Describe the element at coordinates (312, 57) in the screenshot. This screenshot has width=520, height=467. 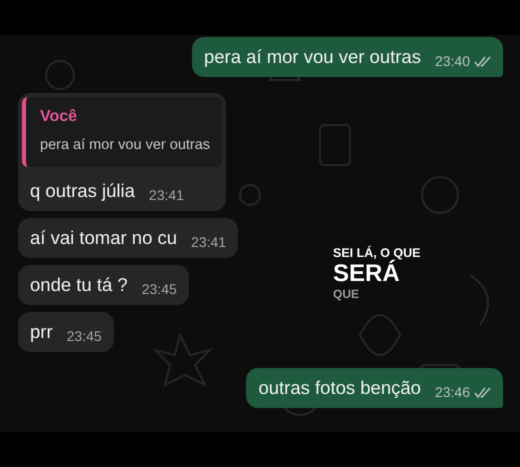
I see `message-text: pera aí mor vou ver outras` at that location.